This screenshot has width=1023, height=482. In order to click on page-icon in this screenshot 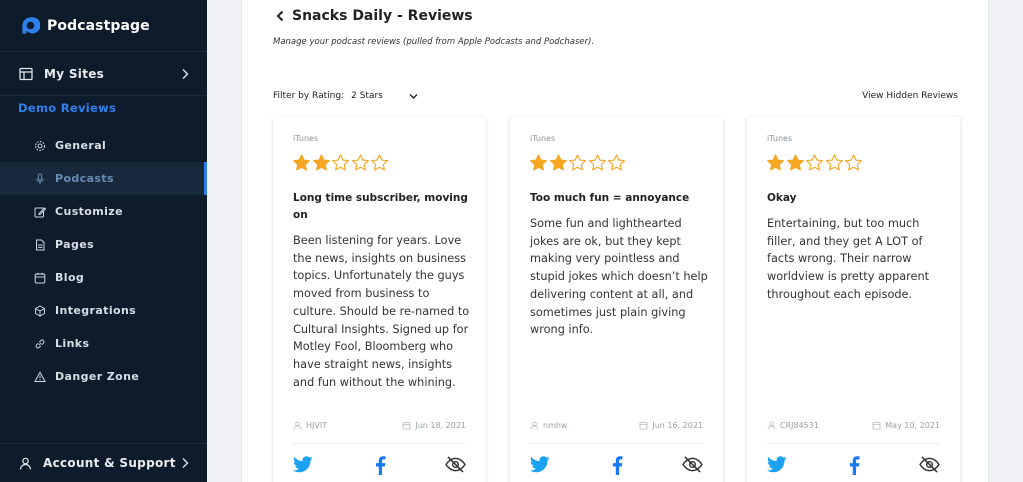, I will do `click(40, 244)`.